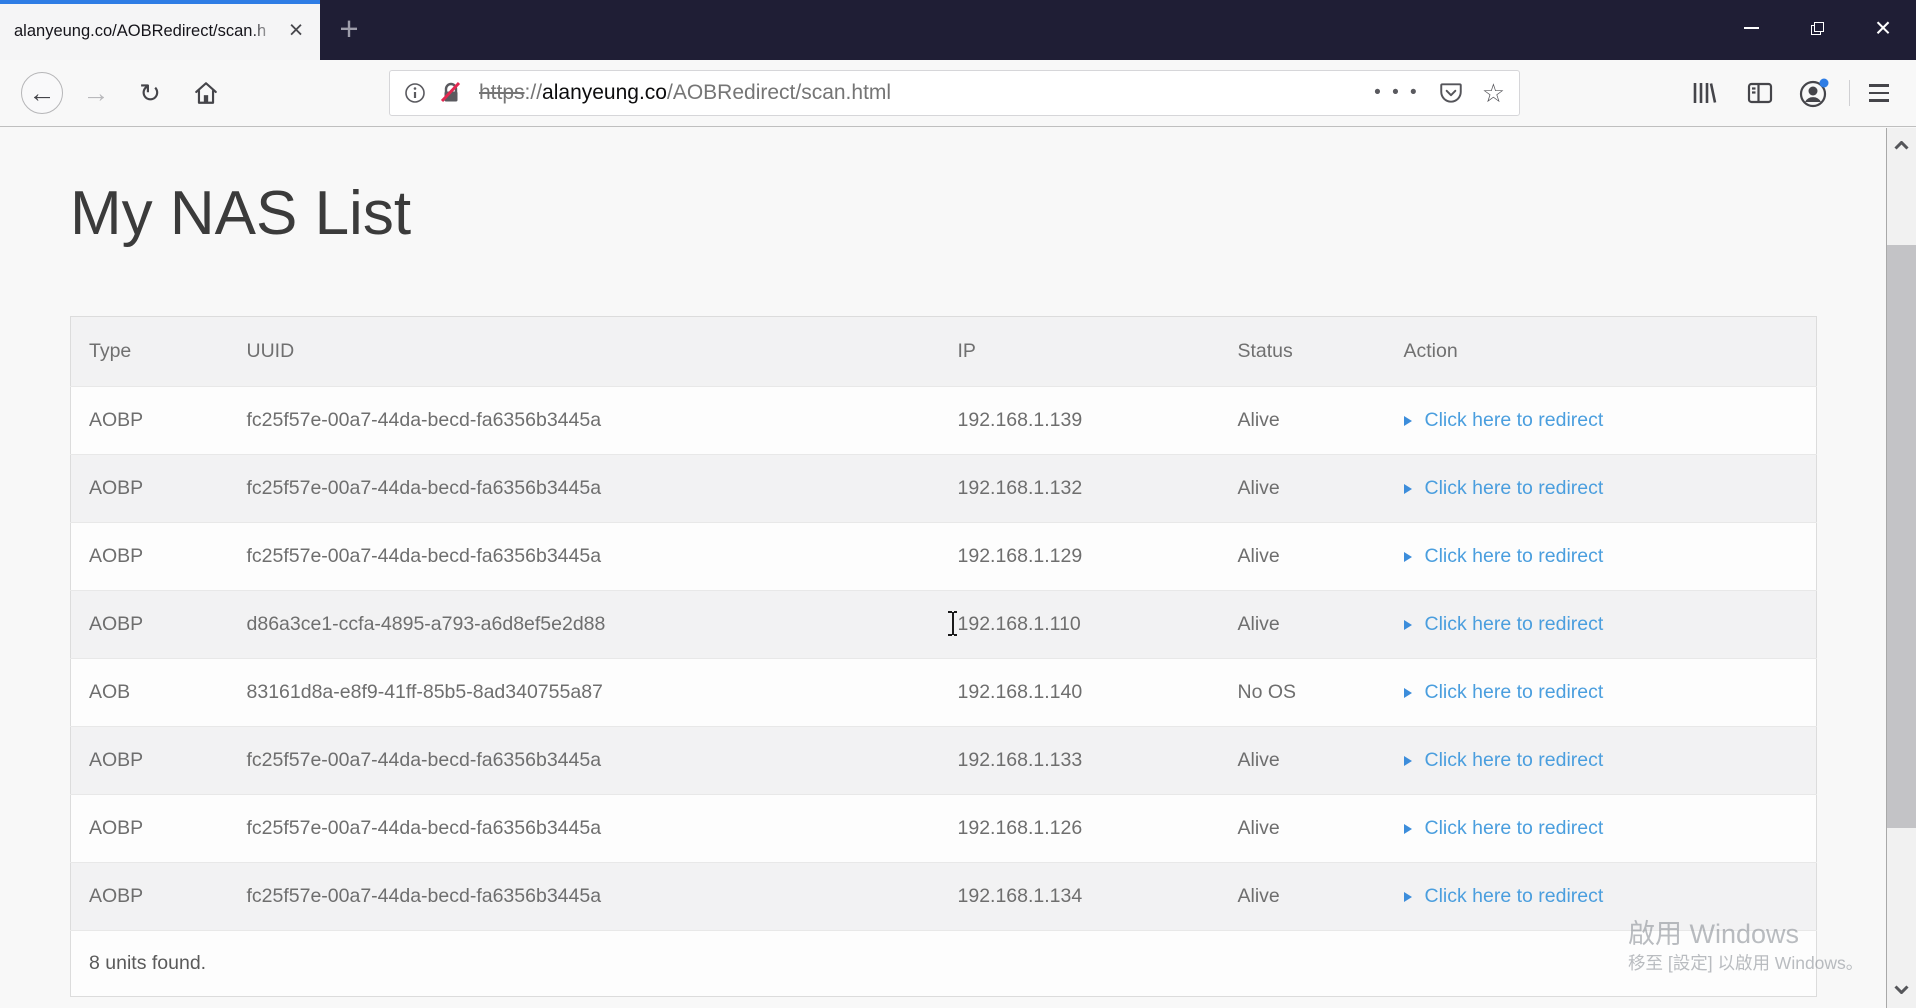 The height and width of the screenshot is (1008, 1916). Describe the element at coordinates (1879, 85) in the screenshot. I see `menu-icon` at that location.